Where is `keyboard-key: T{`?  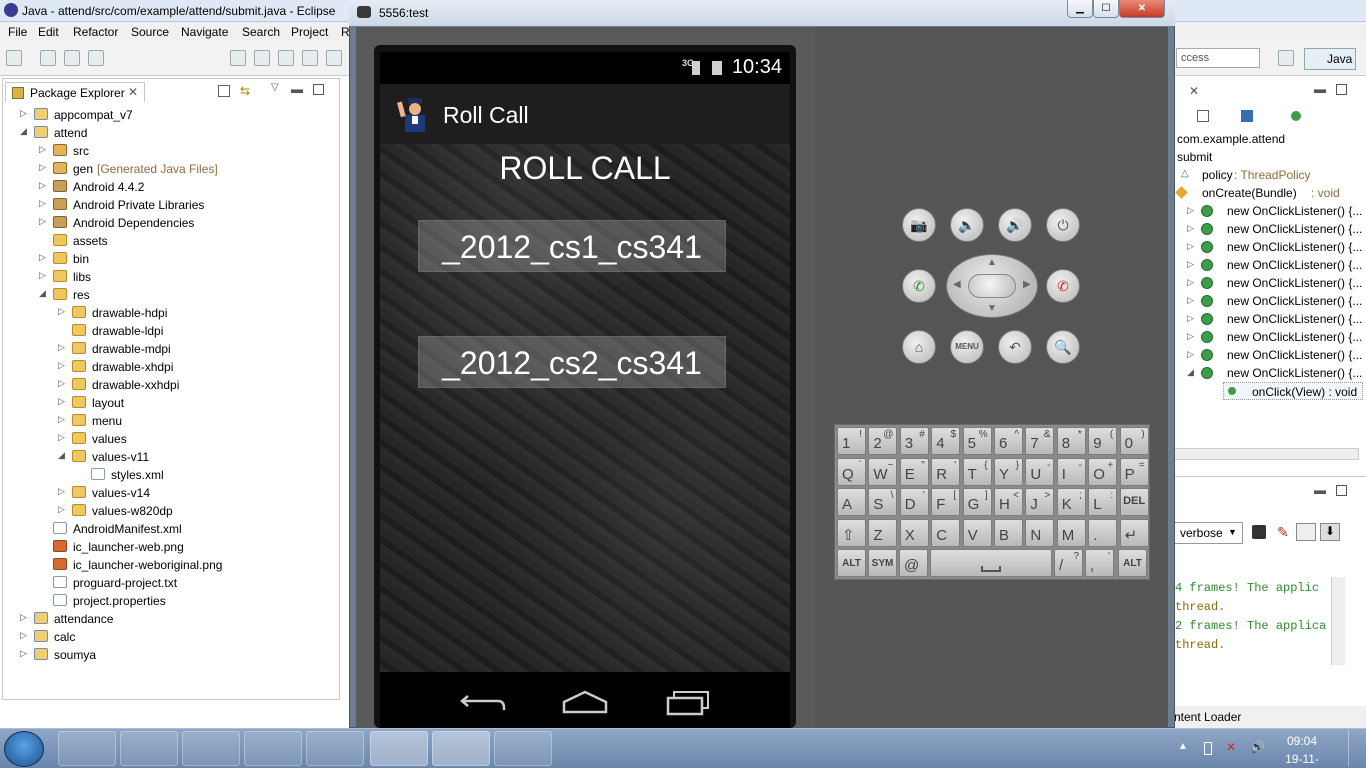 keyboard-key: T{ is located at coordinates (977, 471).